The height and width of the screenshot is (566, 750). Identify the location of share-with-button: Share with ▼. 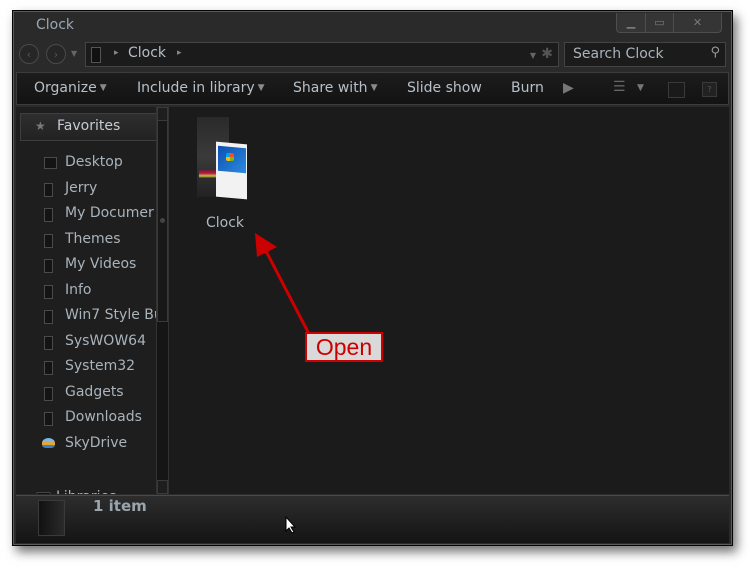
(335, 88).